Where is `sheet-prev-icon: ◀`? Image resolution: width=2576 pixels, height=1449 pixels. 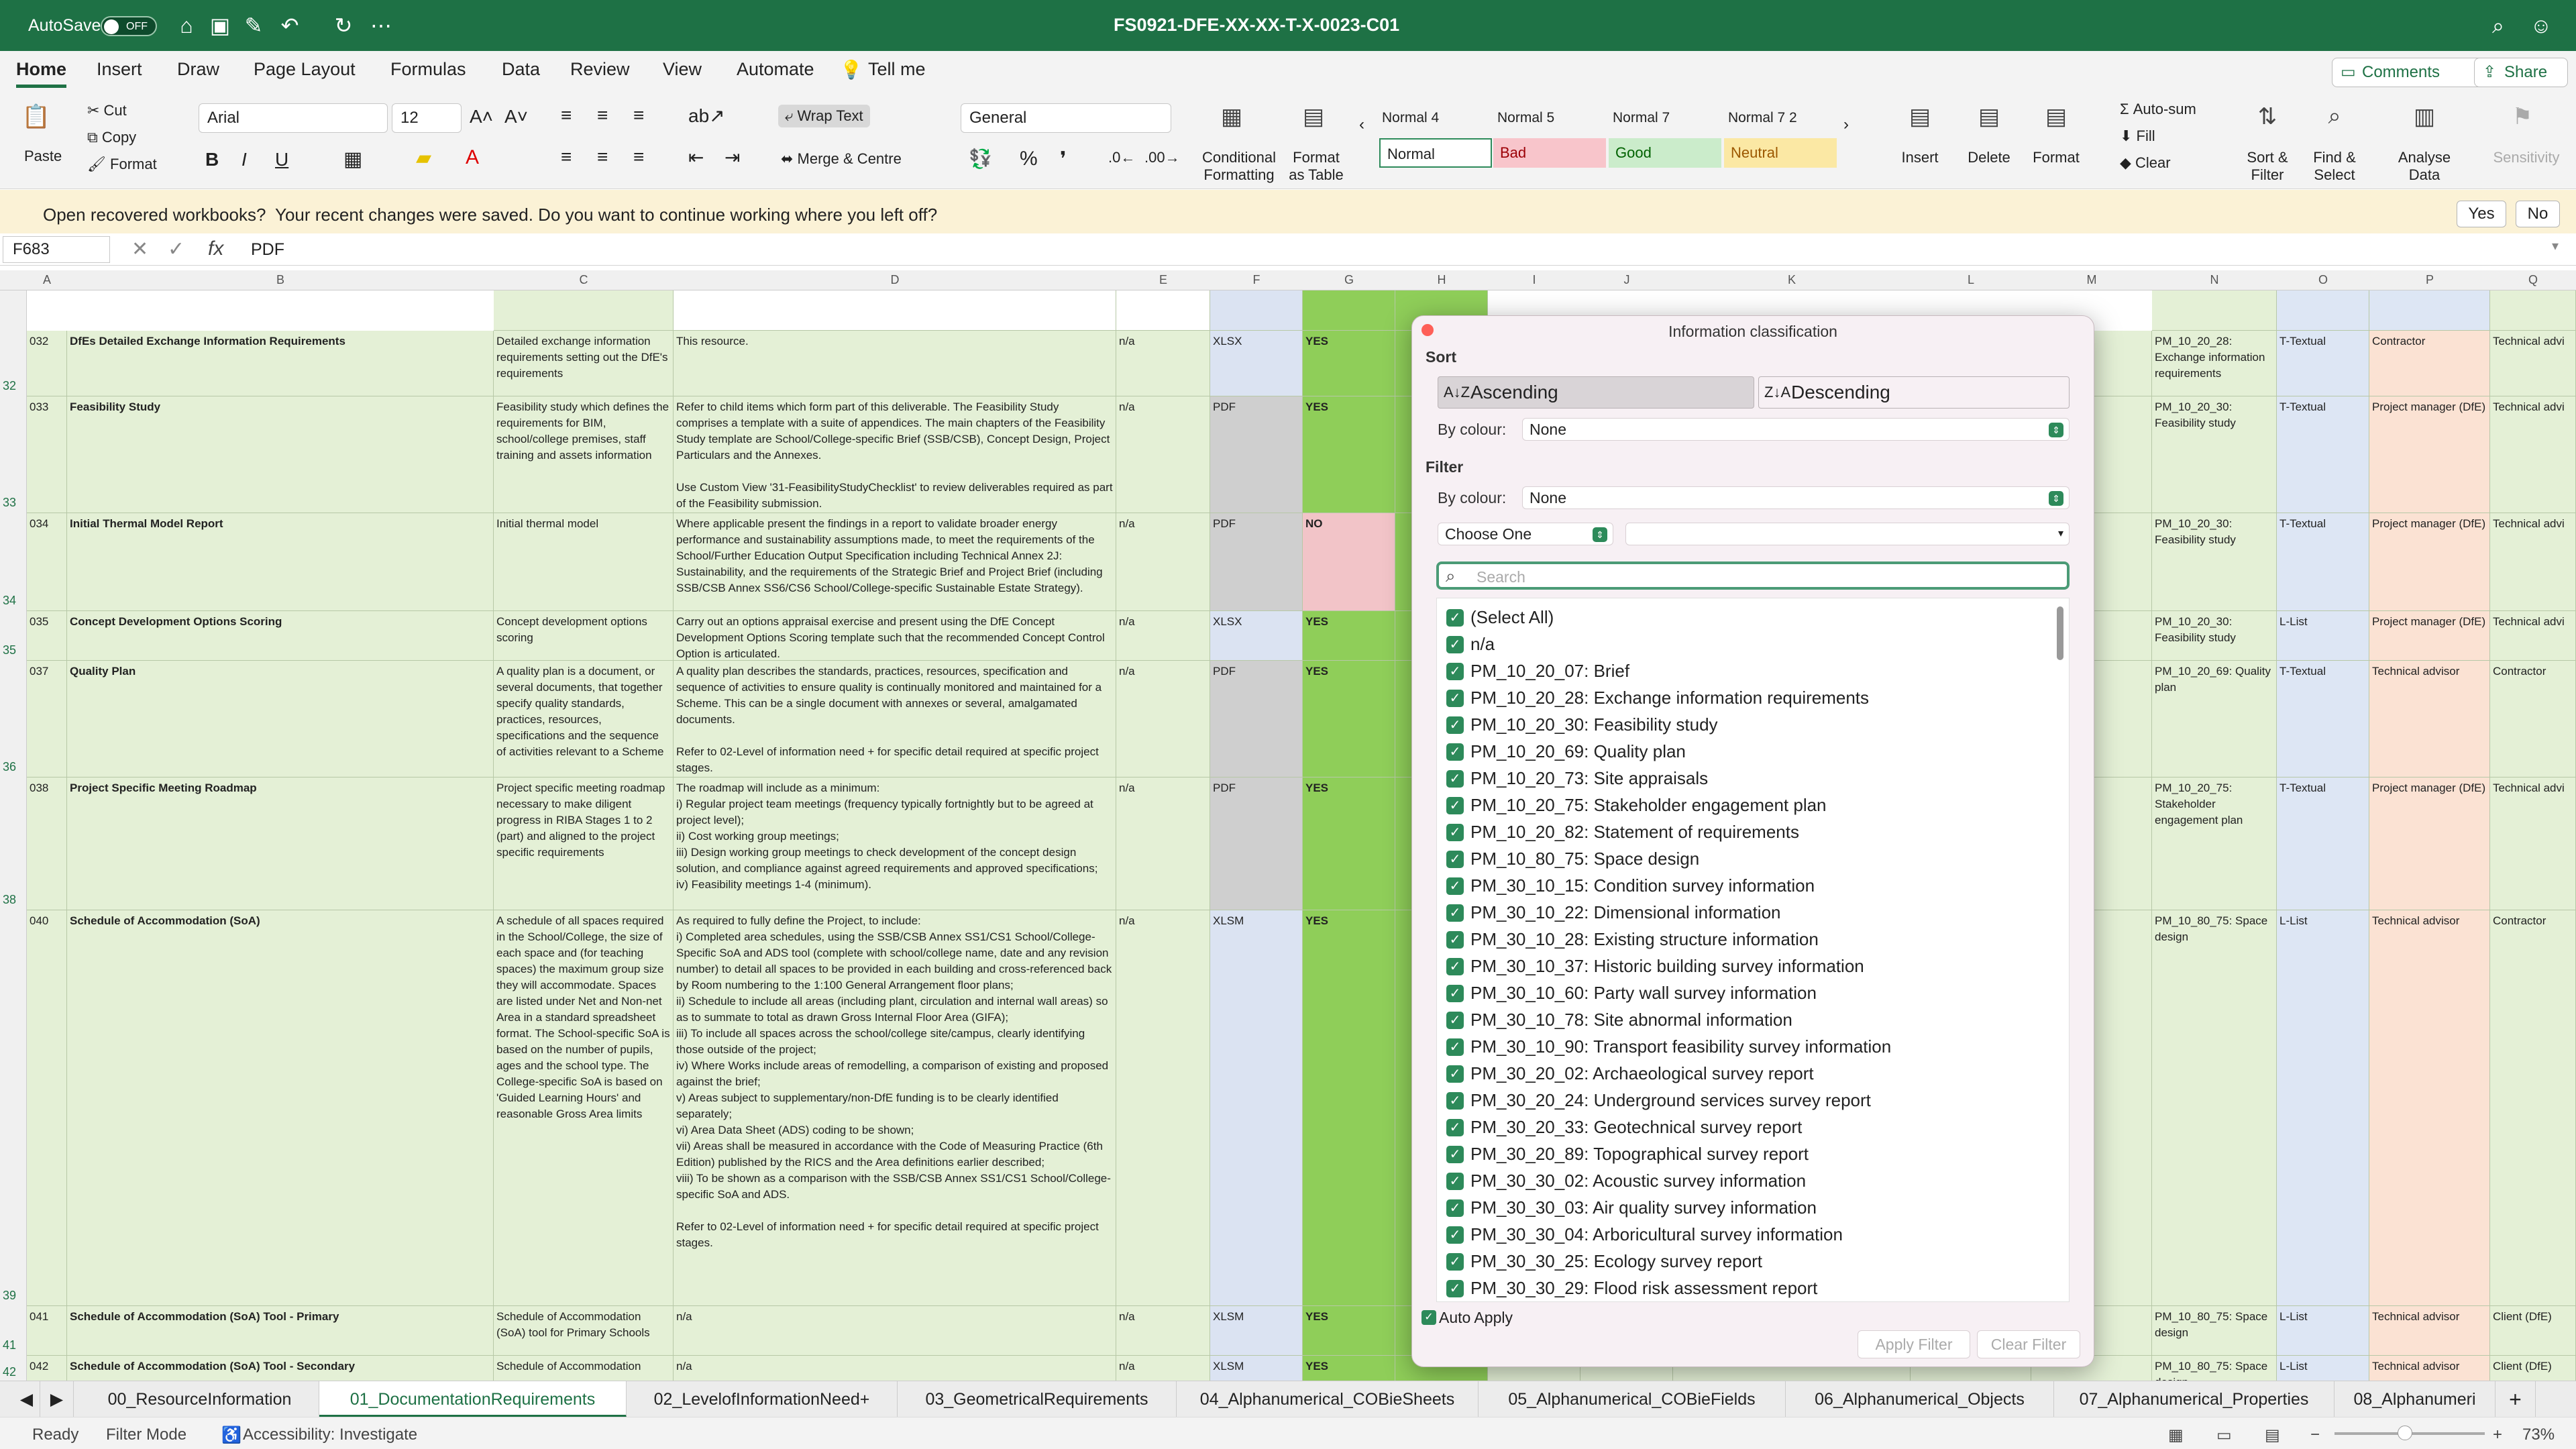
sheet-prev-icon: ◀ is located at coordinates (26, 1399).